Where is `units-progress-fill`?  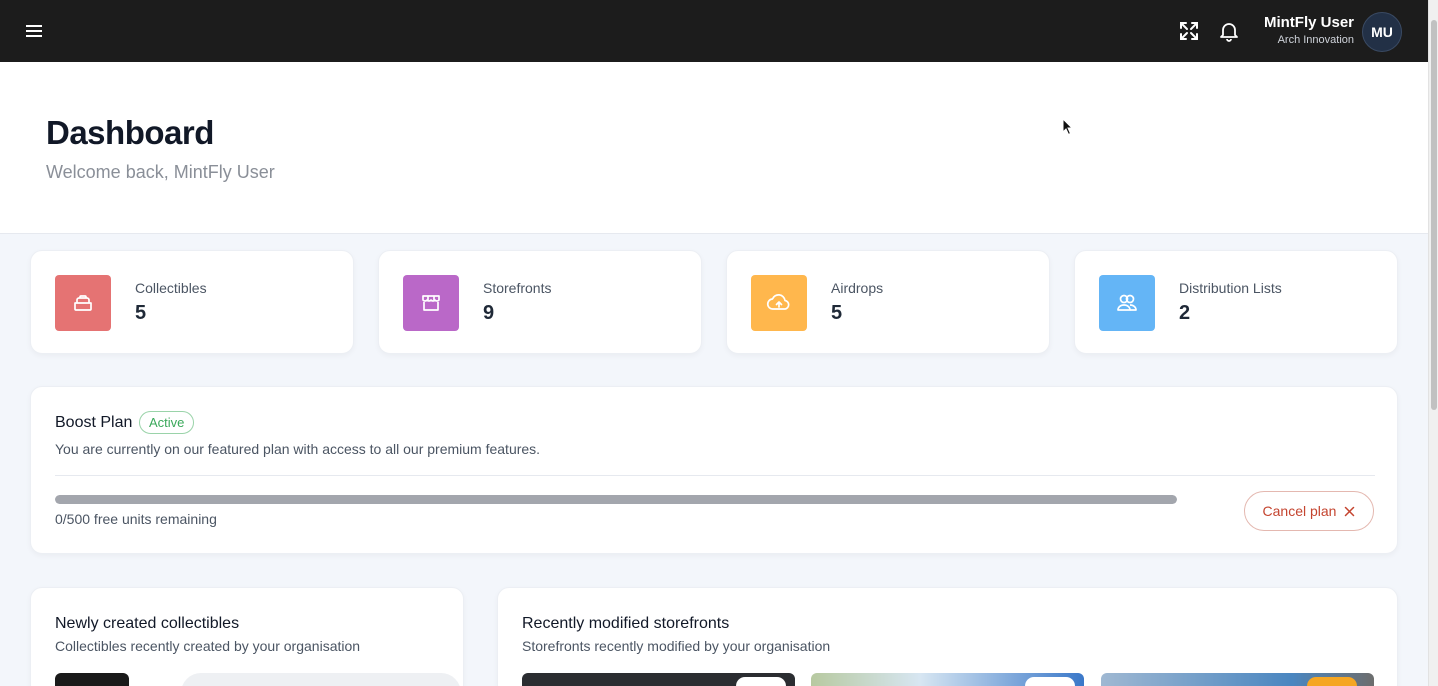 units-progress-fill is located at coordinates (616, 499).